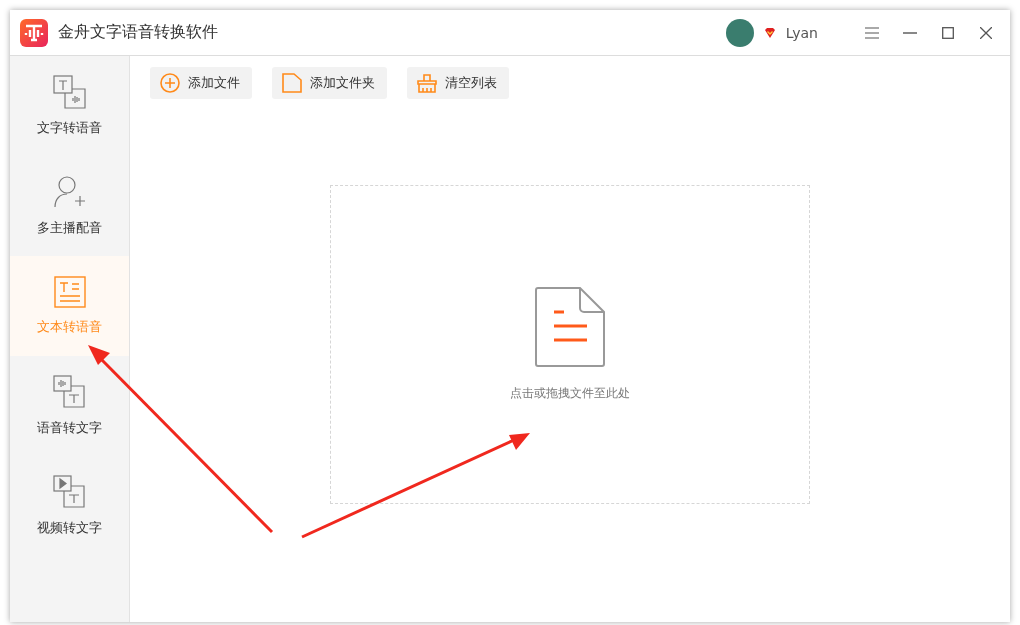  Describe the element at coordinates (427, 83) in the screenshot. I see `brush-icon` at that location.